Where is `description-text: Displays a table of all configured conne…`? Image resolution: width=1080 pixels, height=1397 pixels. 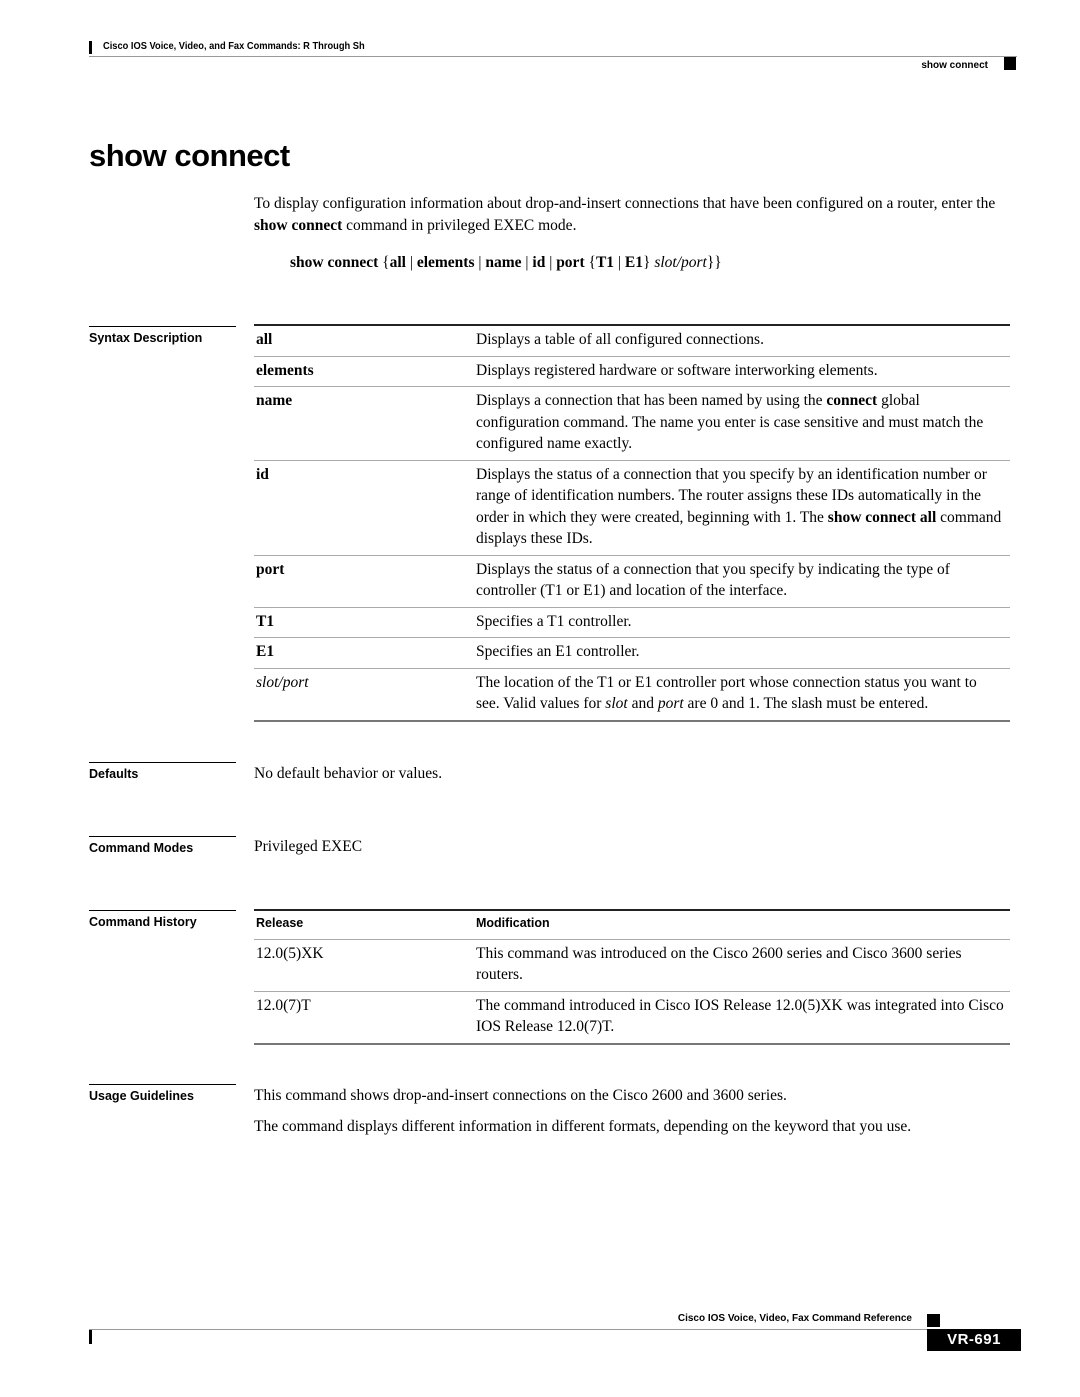
description-text: Displays a table of all configured conne… is located at coordinates (620, 339).